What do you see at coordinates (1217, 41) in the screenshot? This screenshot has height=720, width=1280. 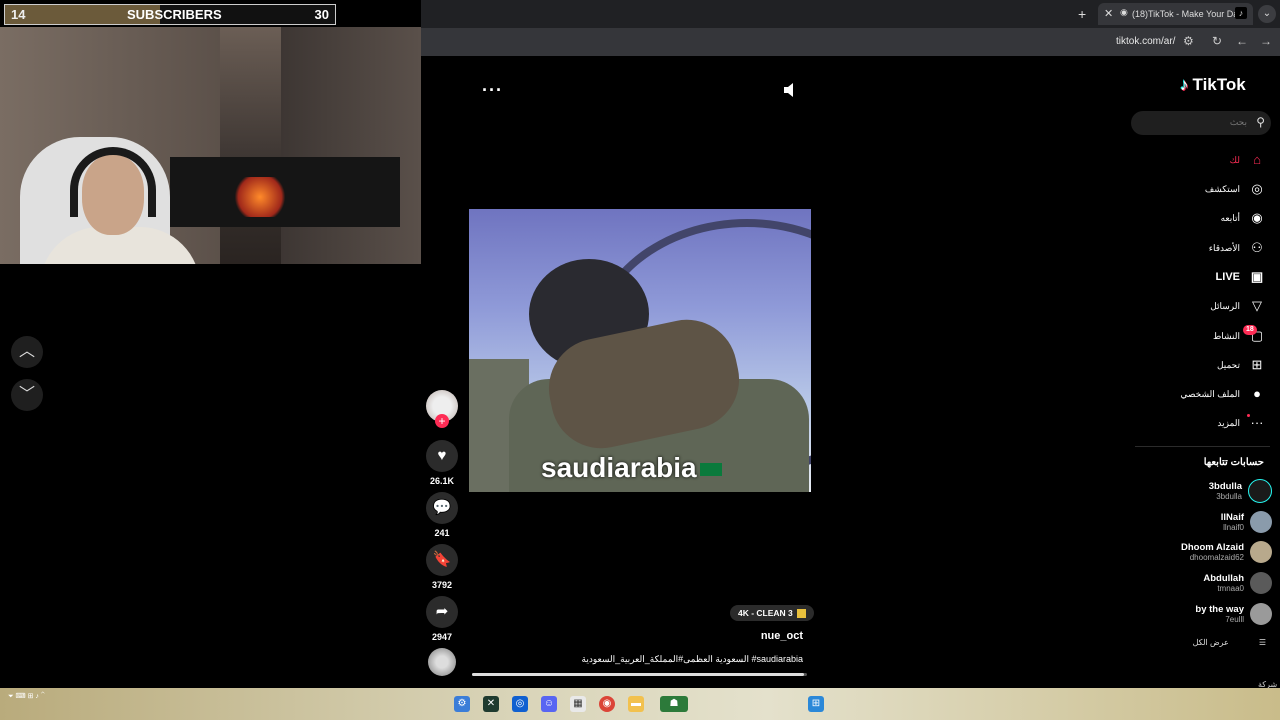 I see `reload-icon: ↻` at bounding box center [1217, 41].